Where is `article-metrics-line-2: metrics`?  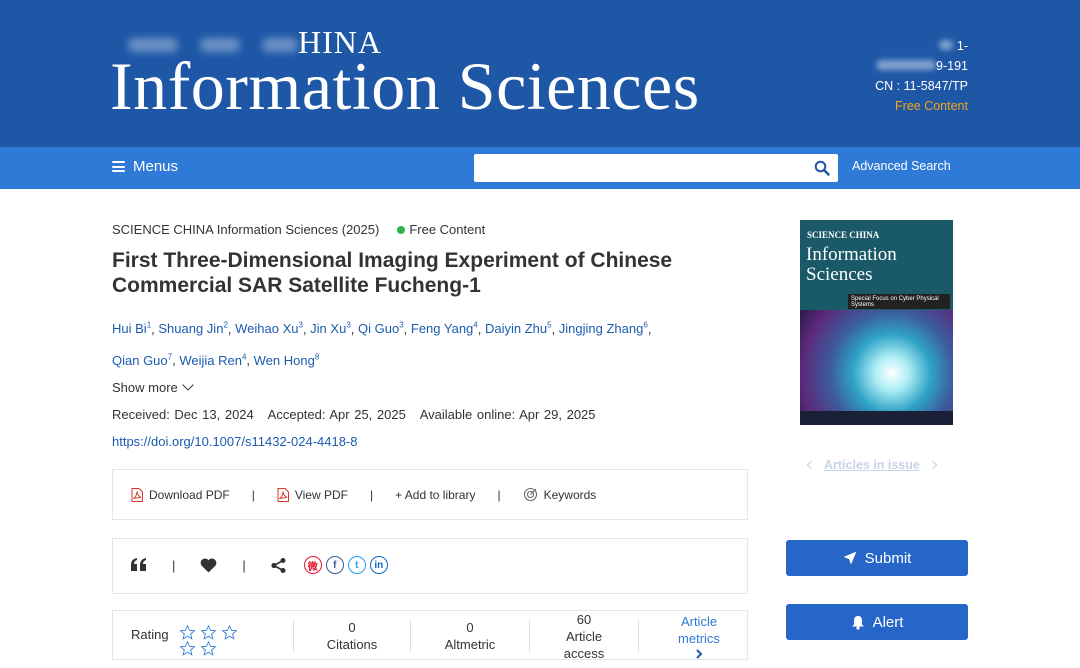 article-metrics-line-2: metrics is located at coordinates (699, 638).